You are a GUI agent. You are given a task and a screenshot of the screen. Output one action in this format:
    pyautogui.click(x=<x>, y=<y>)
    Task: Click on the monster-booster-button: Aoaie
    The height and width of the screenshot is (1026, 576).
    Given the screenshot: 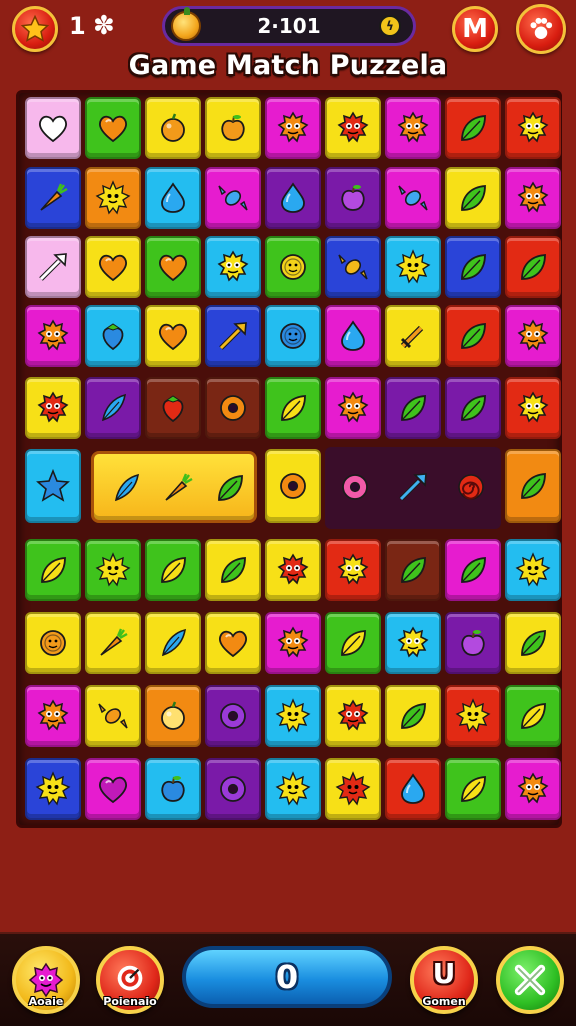 What is the action you would take?
    pyautogui.click(x=46, y=980)
    